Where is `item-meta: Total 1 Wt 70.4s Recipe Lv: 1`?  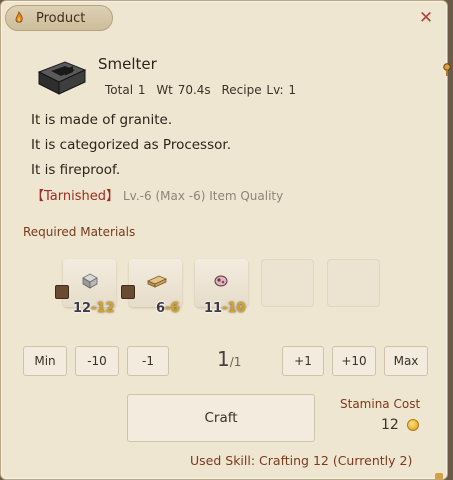
item-meta: Total 1 Wt 70.4s Recipe Lv: 1 is located at coordinates (203, 90).